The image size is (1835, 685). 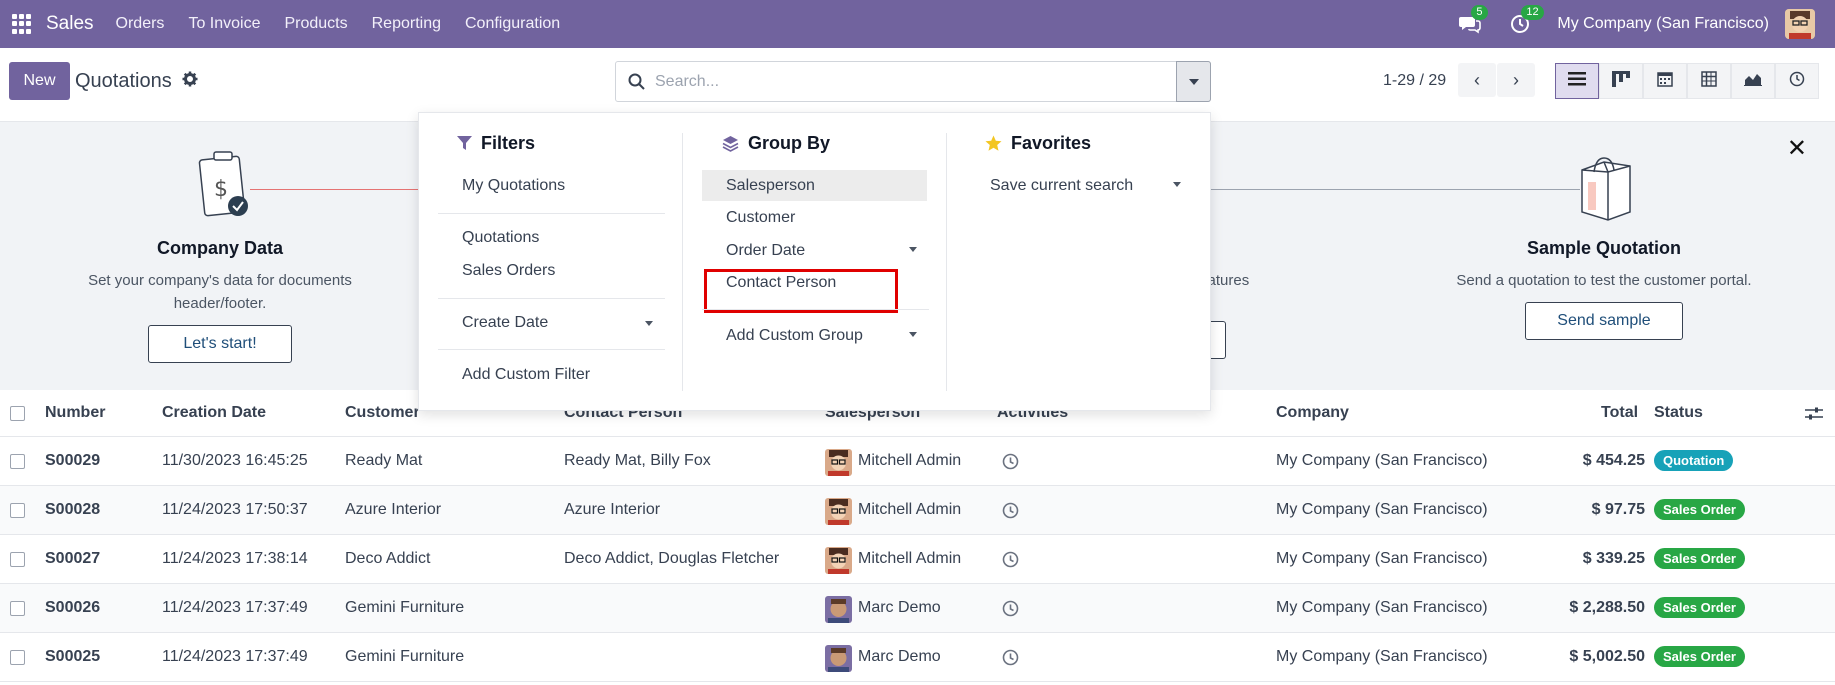 I want to click on cell-customer: Gemini Furniture, so click(x=405, y=656).